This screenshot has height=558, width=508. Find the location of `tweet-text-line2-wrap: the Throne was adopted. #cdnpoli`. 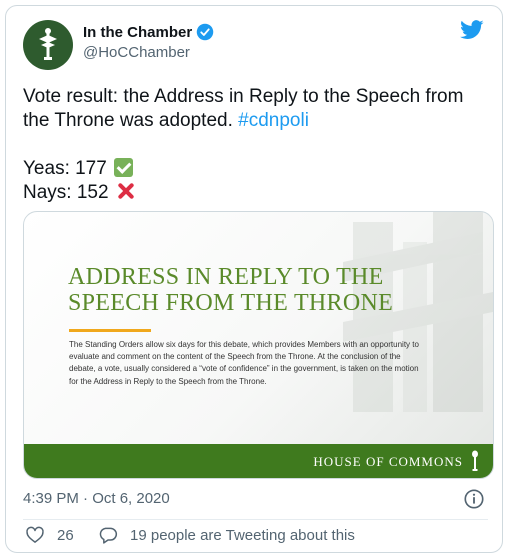

tweet-text-line2-wrap: the Throne was adopted. #cdnpoli is located at coordinates (258, 121).